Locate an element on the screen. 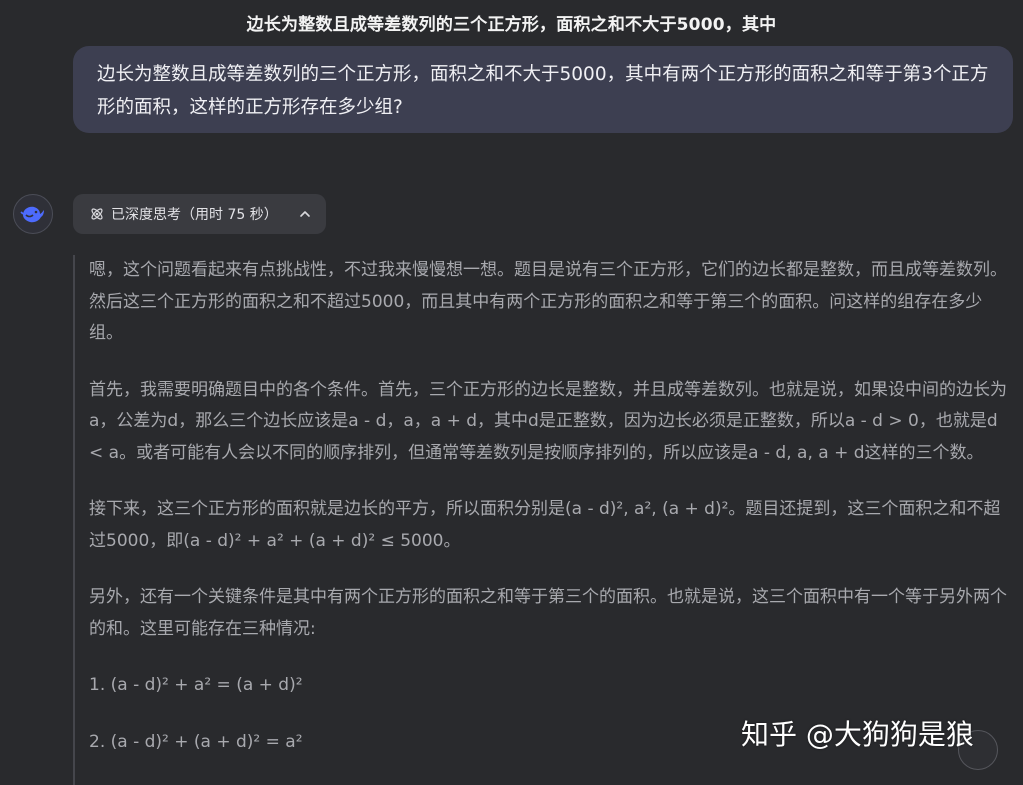 The height and width of the screenshot is (785, 1023). chat-header: 边长为整数且成等差数列的三个正方形，面积之和不大于5000，其中 is located at coordinates (511, 22).